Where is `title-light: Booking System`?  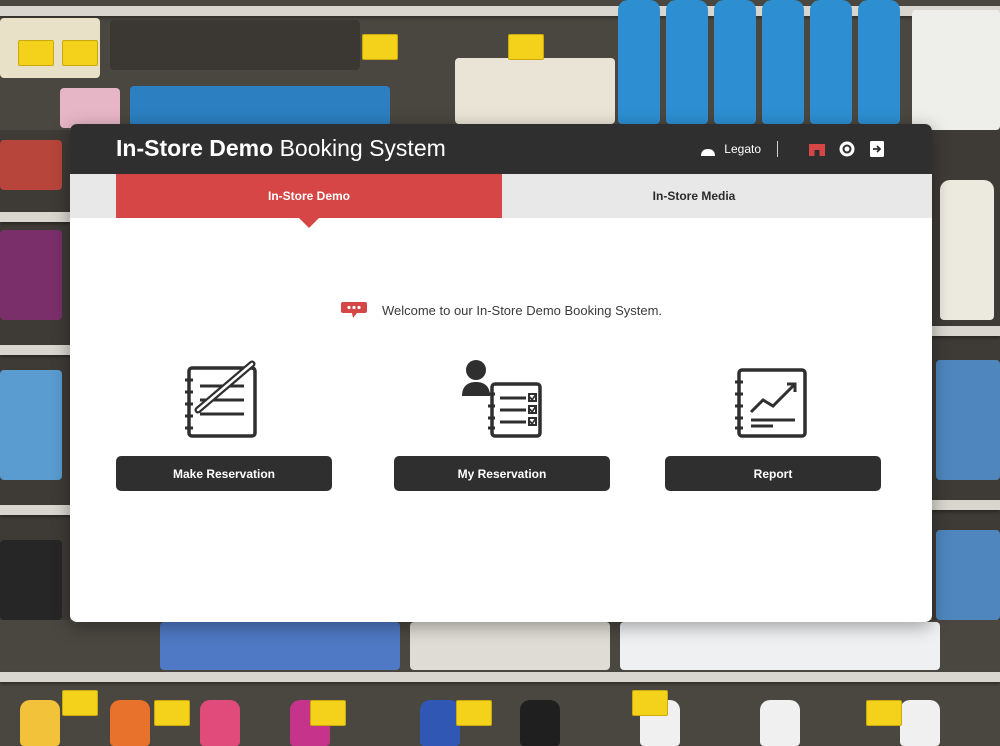
title-light: Booking System is located at coordinates (362, 148).